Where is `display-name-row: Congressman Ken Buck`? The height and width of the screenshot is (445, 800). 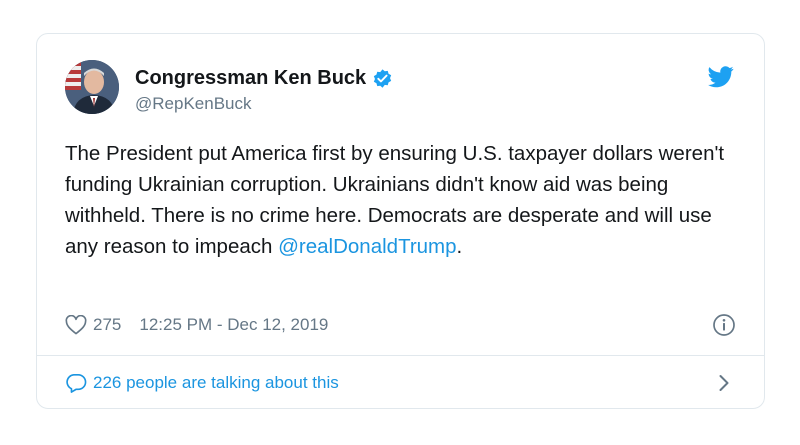 display-name-row: Congressman Ken Buck is located at coordinates (264, 78).